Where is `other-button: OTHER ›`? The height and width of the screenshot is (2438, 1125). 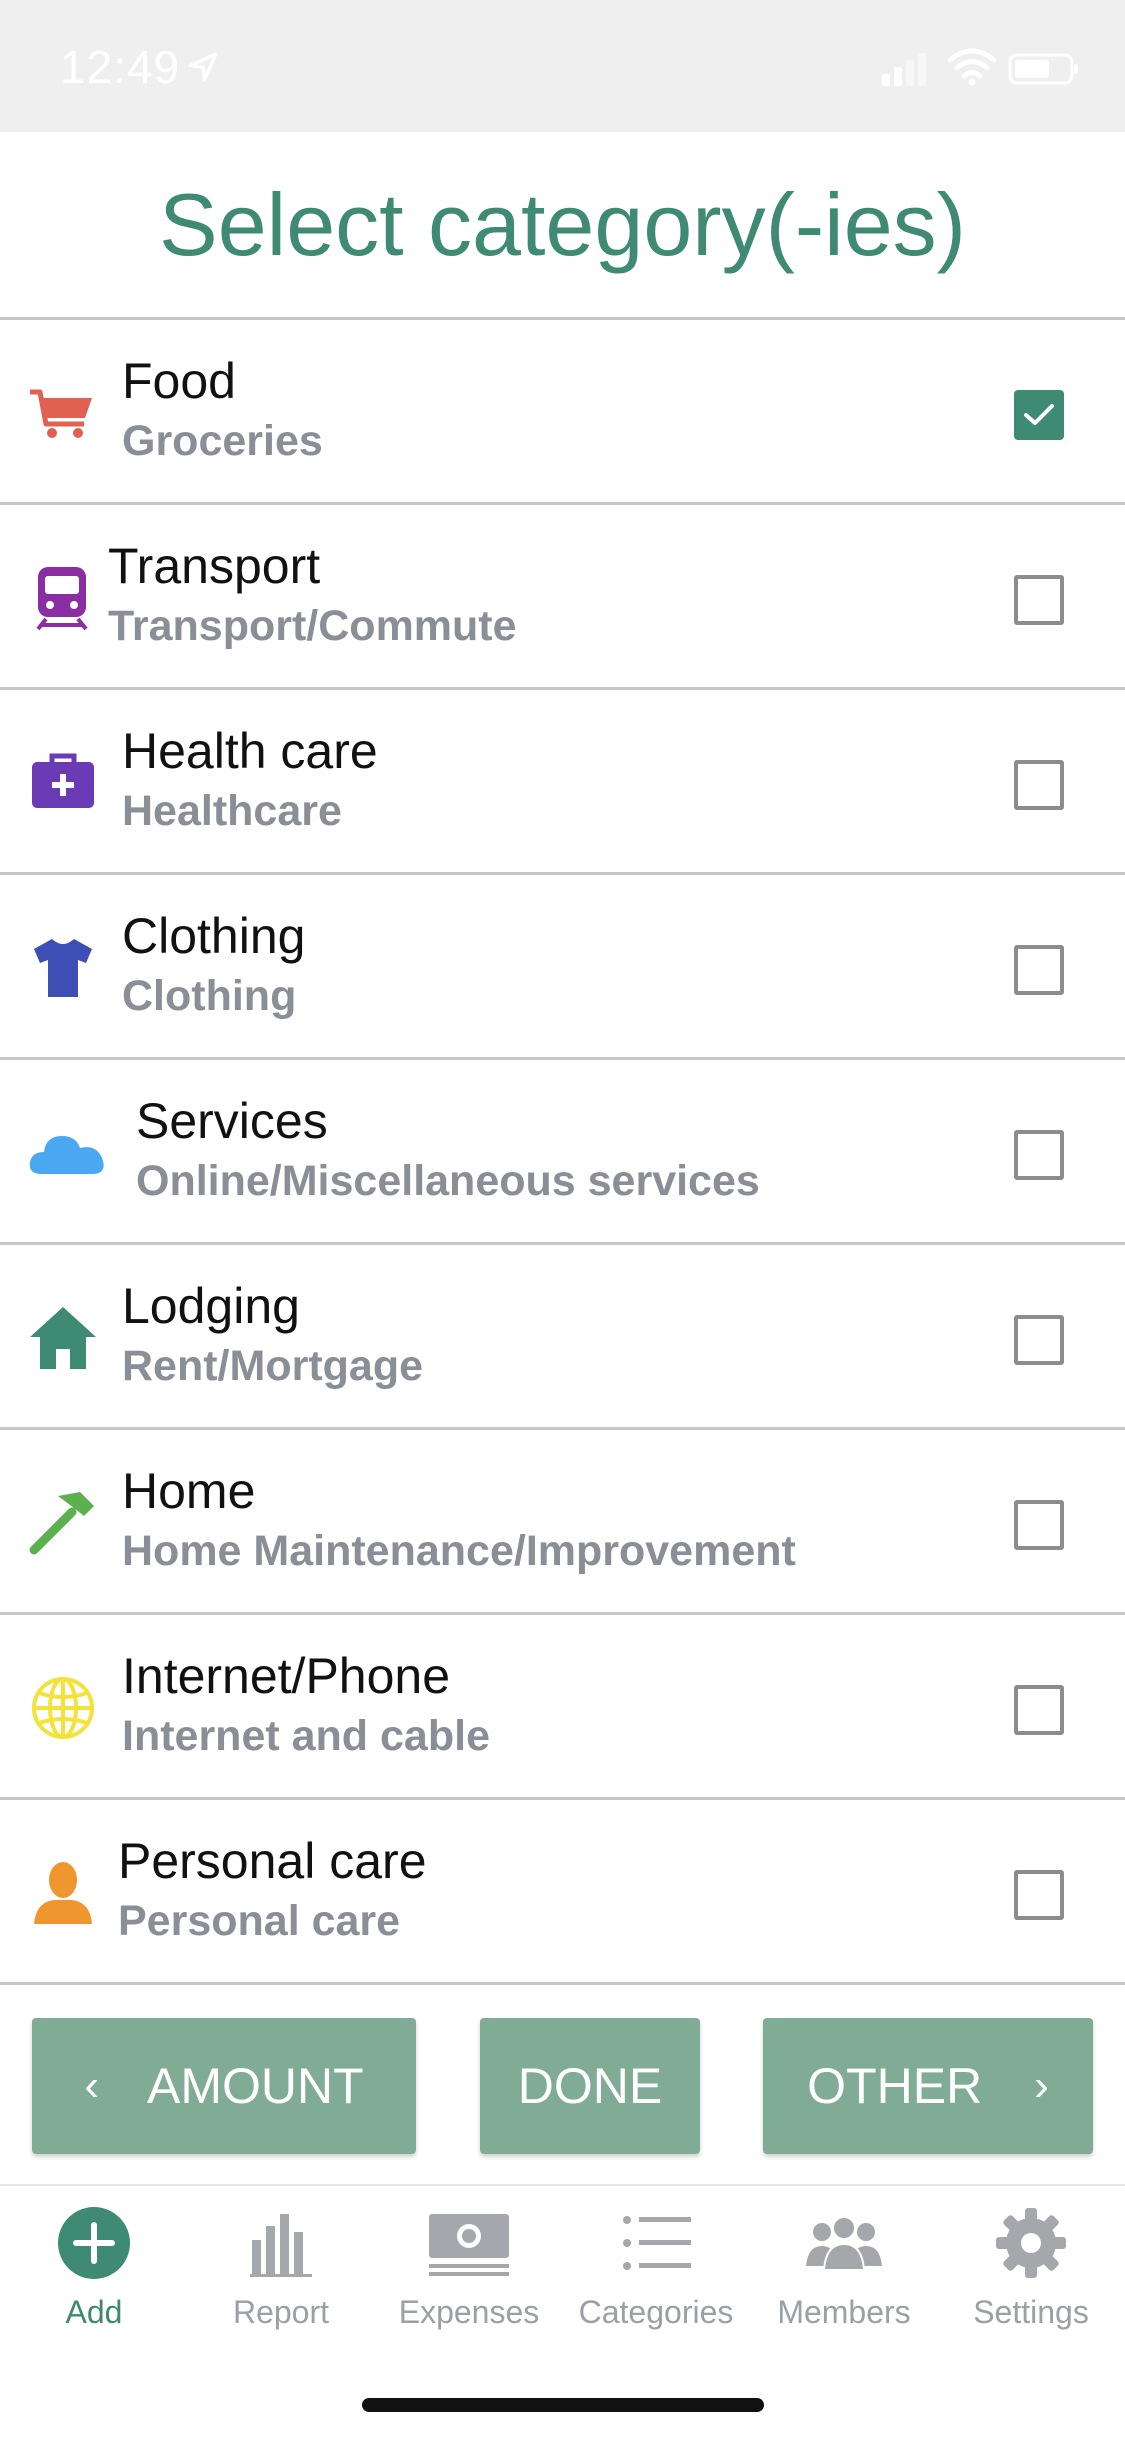 other-button: OTHER › is located at coordinates (928, 2086).